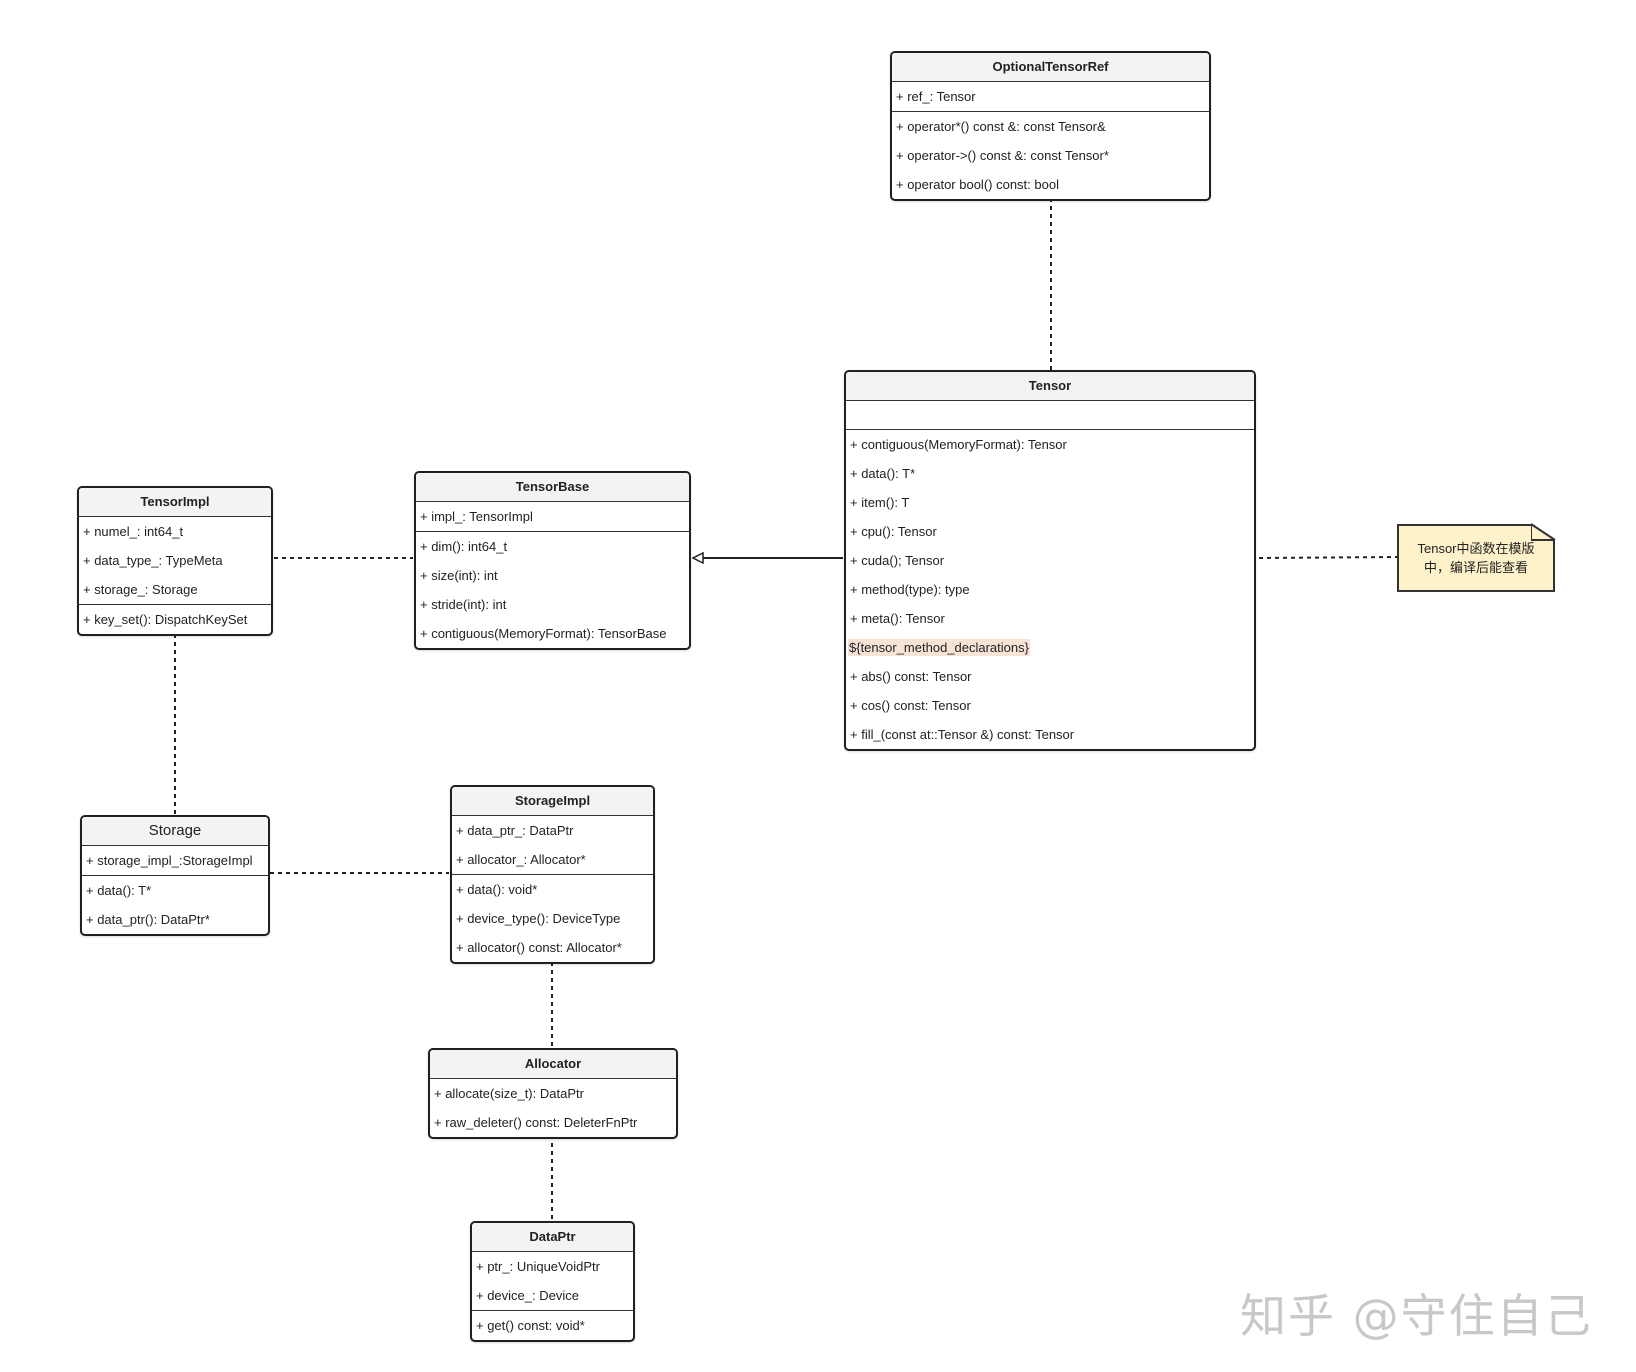 This screenshot has height=1372, width=1636. Describe the element at coordinates (1050, 647) in the screenshot. I see `template-placeholder-row: ${tensor_method_declarations}` at that location.